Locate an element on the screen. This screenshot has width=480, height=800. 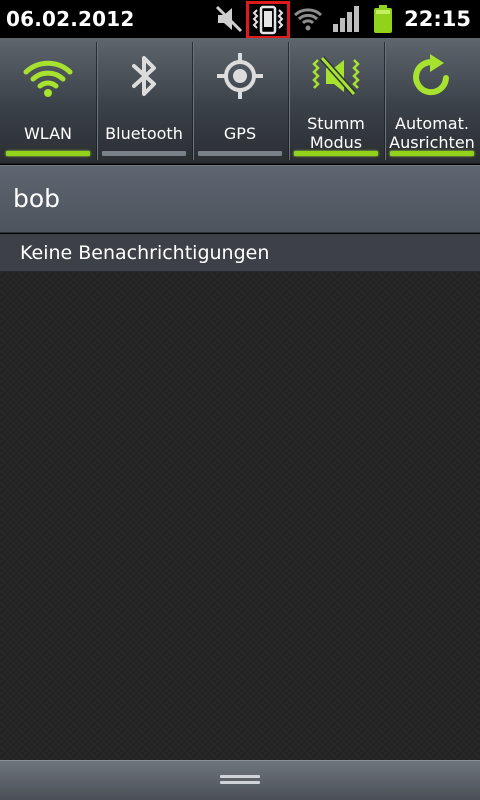
grip-icon is located at coordinates (240, 780).